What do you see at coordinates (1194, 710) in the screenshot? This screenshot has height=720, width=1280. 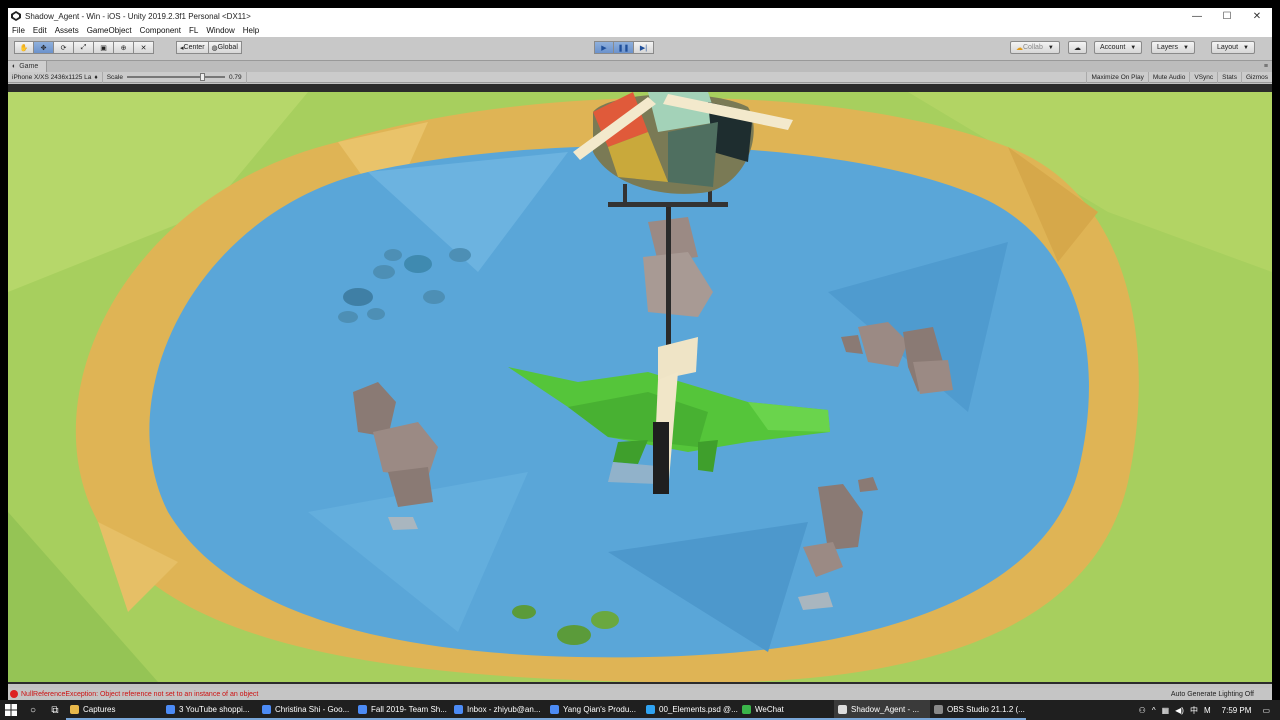 I see `ime-icon: 中` at bounding box center [1194, 710].